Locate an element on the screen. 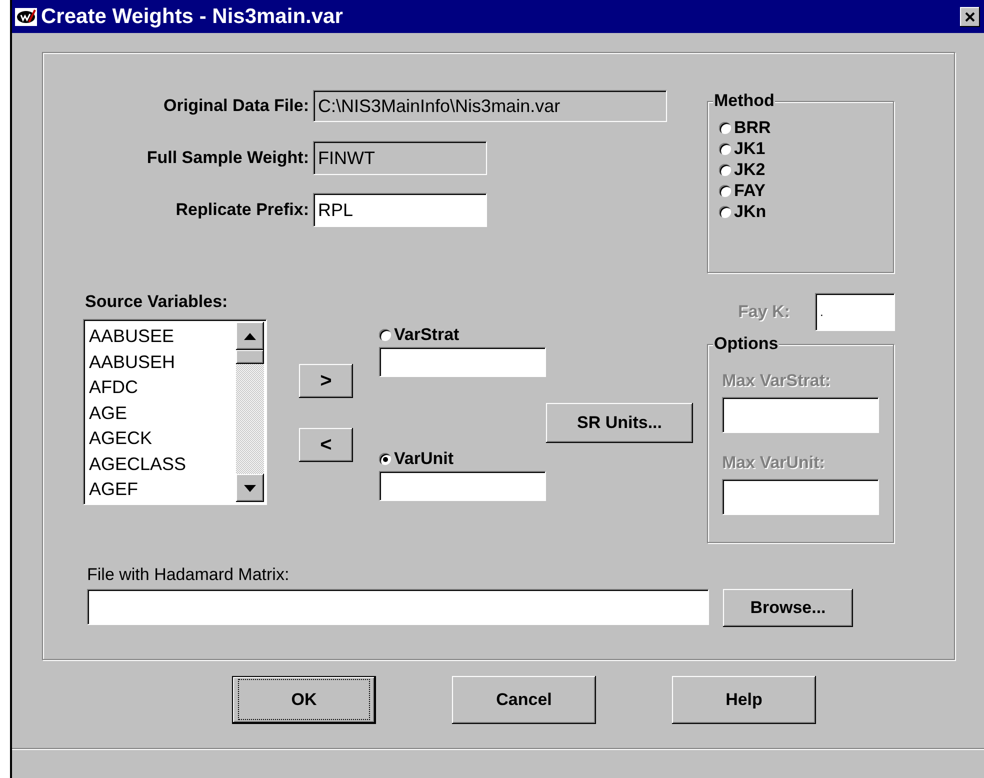 Image resolution: width=984 pixels, height=778 pixels. list-item: AGECK is located at coordinates (161, 439).